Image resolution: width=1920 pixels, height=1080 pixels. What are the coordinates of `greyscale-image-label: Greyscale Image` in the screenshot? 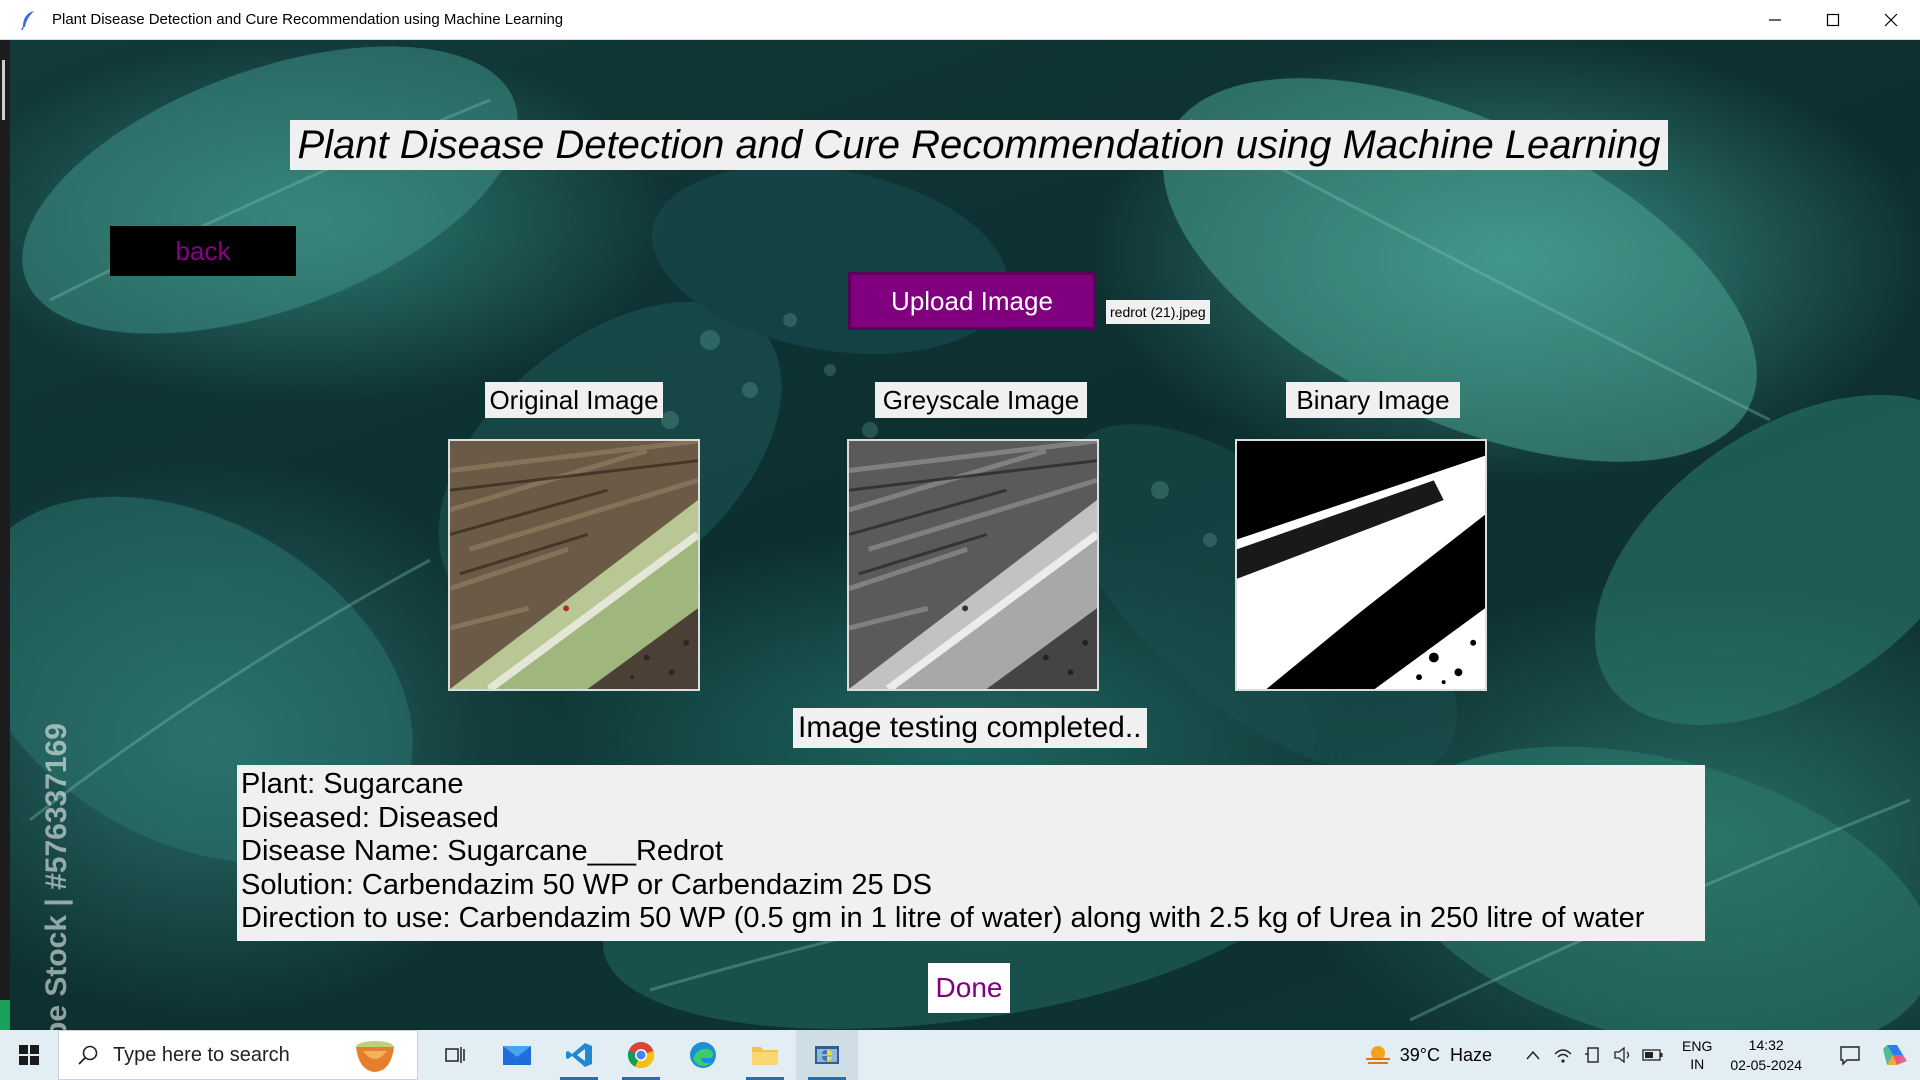 It's located at (981, 400).